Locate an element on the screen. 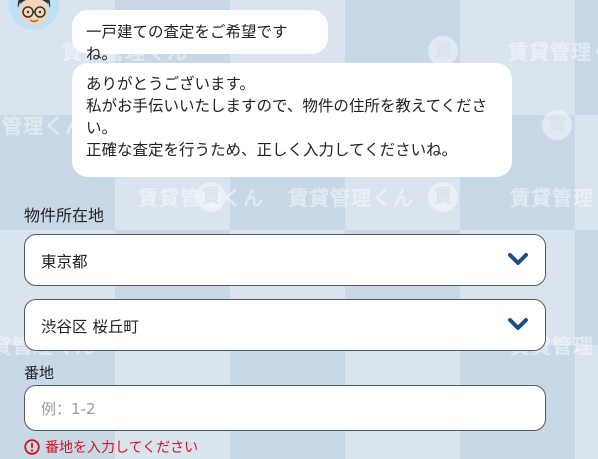 The image size is (598, 459). city-value: 渋谷区 桜丘町 is located at coordinates (90, 327).